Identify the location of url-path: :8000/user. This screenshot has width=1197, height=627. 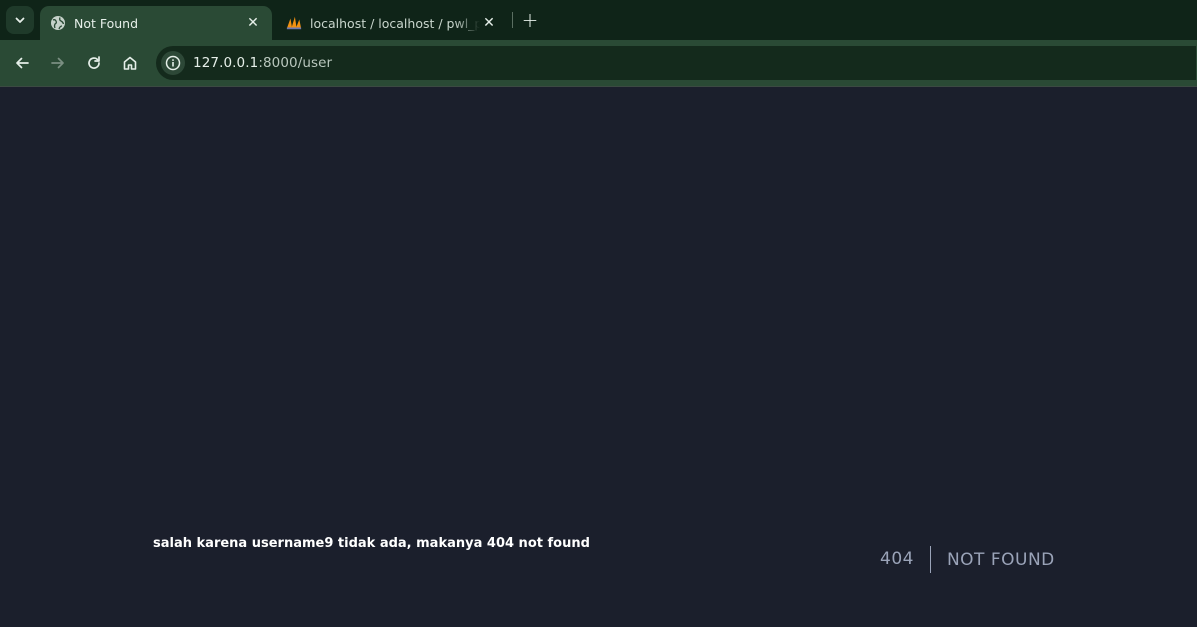
(295, 63).